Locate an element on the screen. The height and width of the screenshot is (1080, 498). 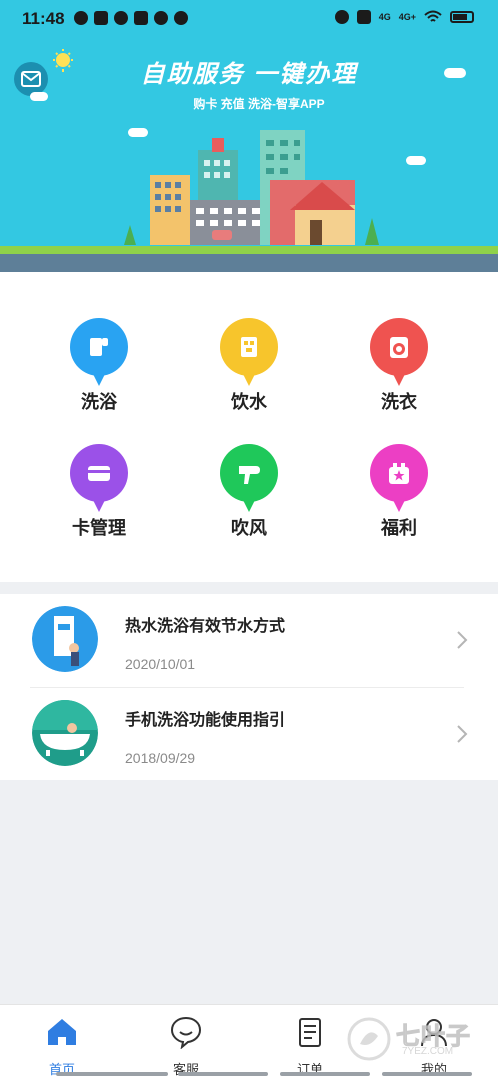
article-item: 热水洗浴有效节水方式 2020/10/01 is located at coordinates (249, 641).